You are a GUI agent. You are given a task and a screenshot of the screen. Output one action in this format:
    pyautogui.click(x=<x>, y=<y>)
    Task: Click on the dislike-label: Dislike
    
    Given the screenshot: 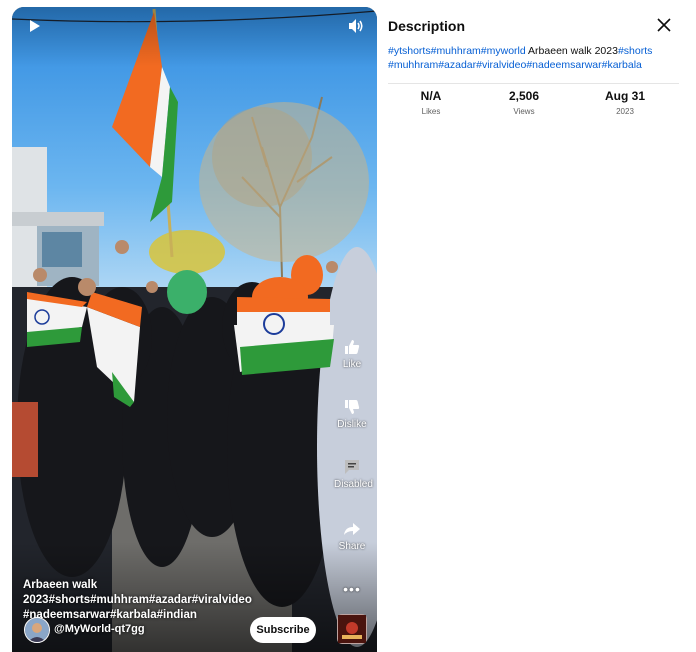 What is the action you would take?
    pyautogui.click(x=352, y=424)
    